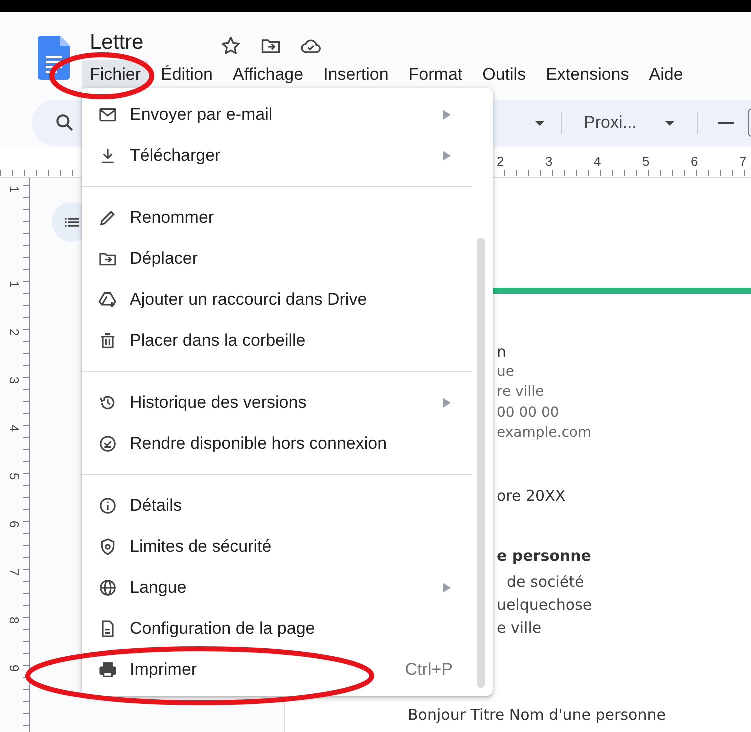 This screenshot has height=732, width=751. What do you see at coordinates (113, 43) in the screenshot?
I see `document-title: Lettre` at bounding box center [113, 43].